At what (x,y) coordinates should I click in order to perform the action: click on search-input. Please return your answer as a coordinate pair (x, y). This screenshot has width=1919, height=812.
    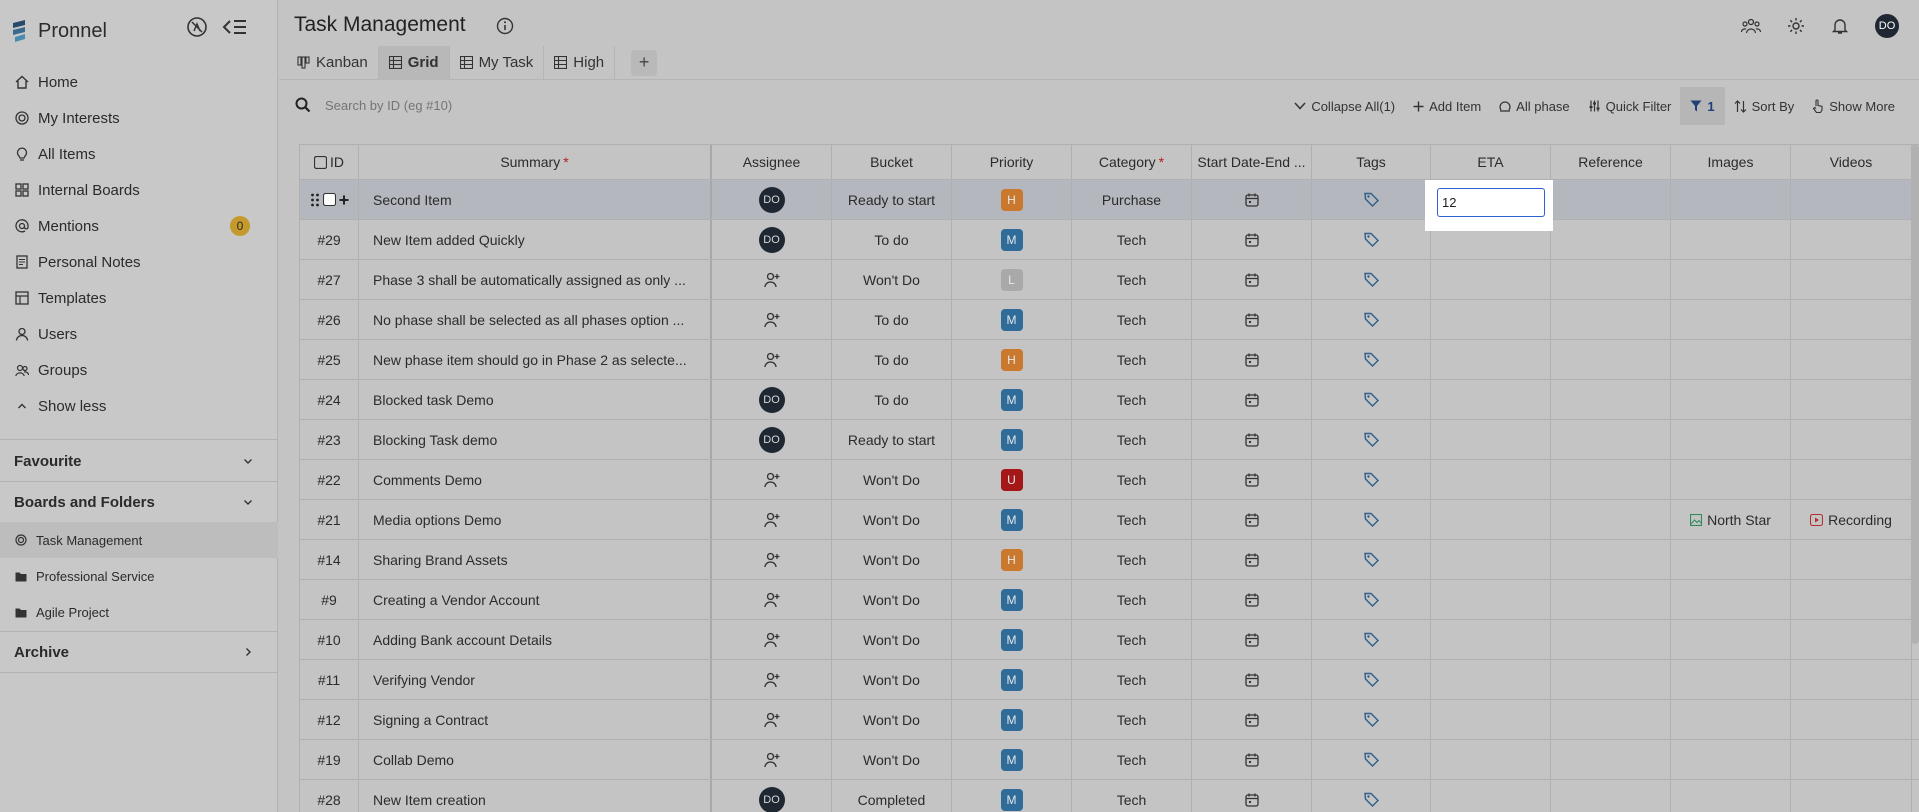
    Looking at the image, I should click on (395, 105).